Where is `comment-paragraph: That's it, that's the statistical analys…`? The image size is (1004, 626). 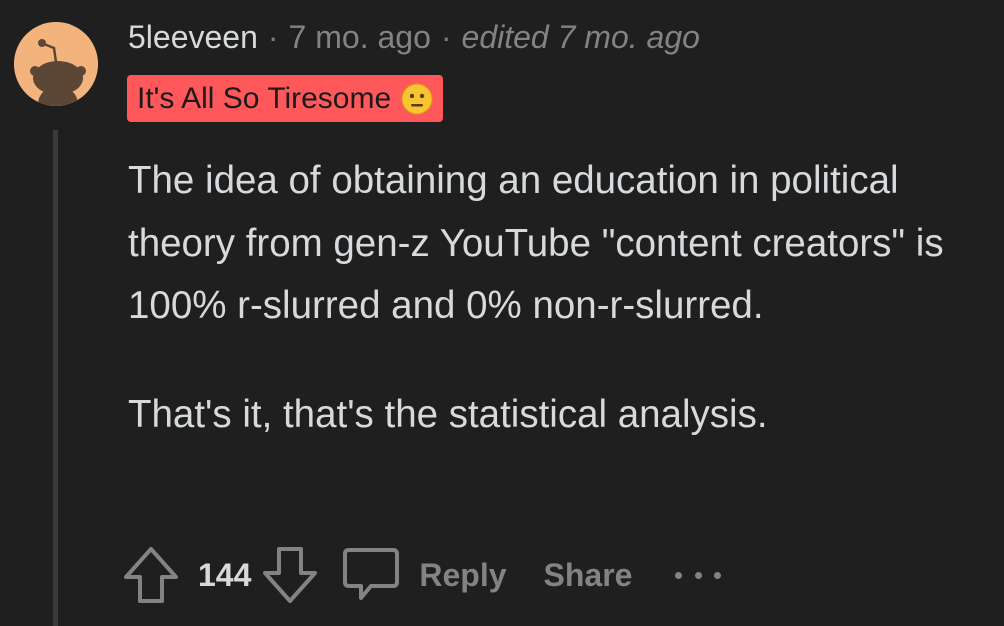 comment-paragraph: That's it, that's the statistical analys… is located at coordinates (448, 414).